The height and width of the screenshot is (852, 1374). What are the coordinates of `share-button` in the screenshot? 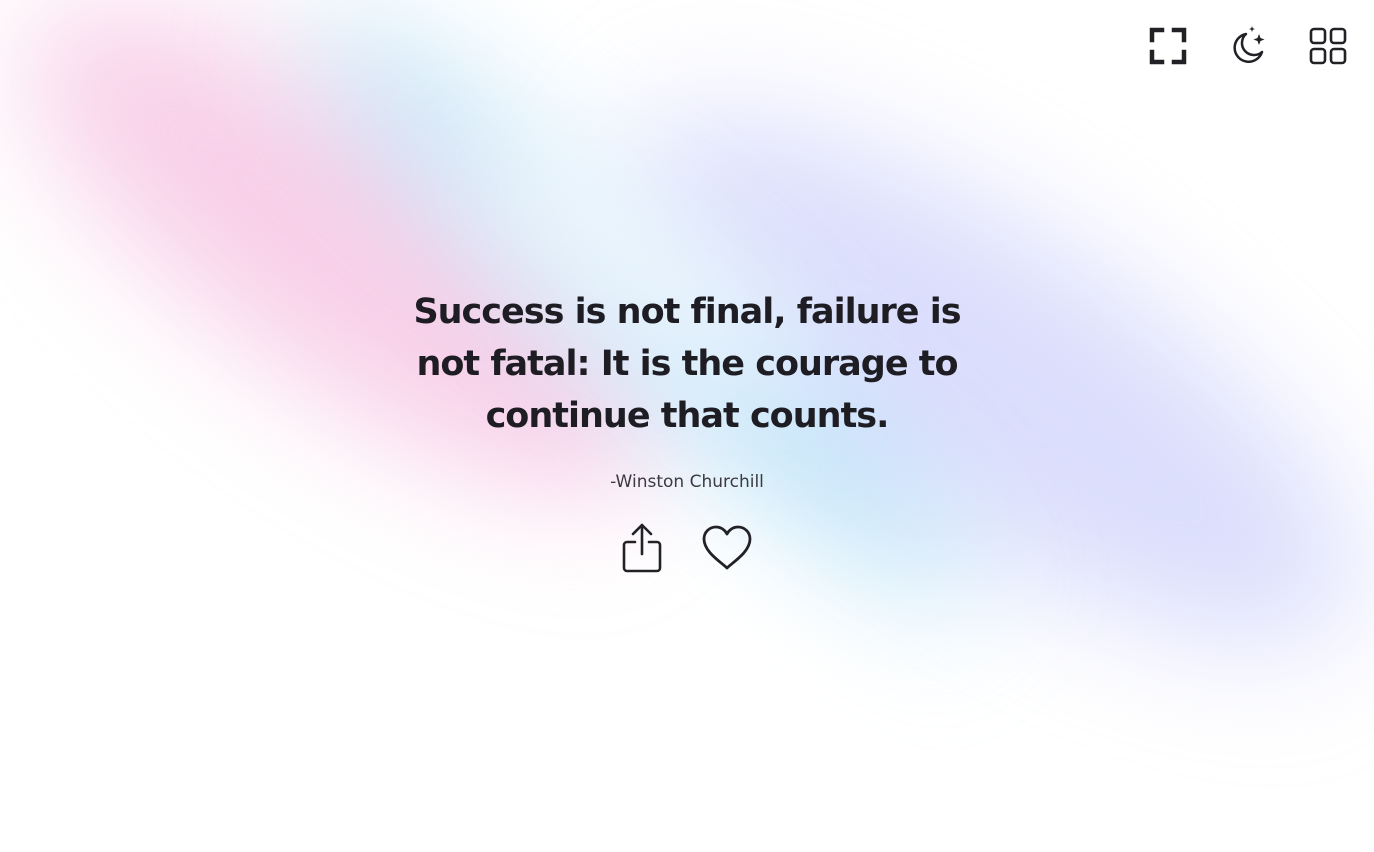 It's located at (642, 548).